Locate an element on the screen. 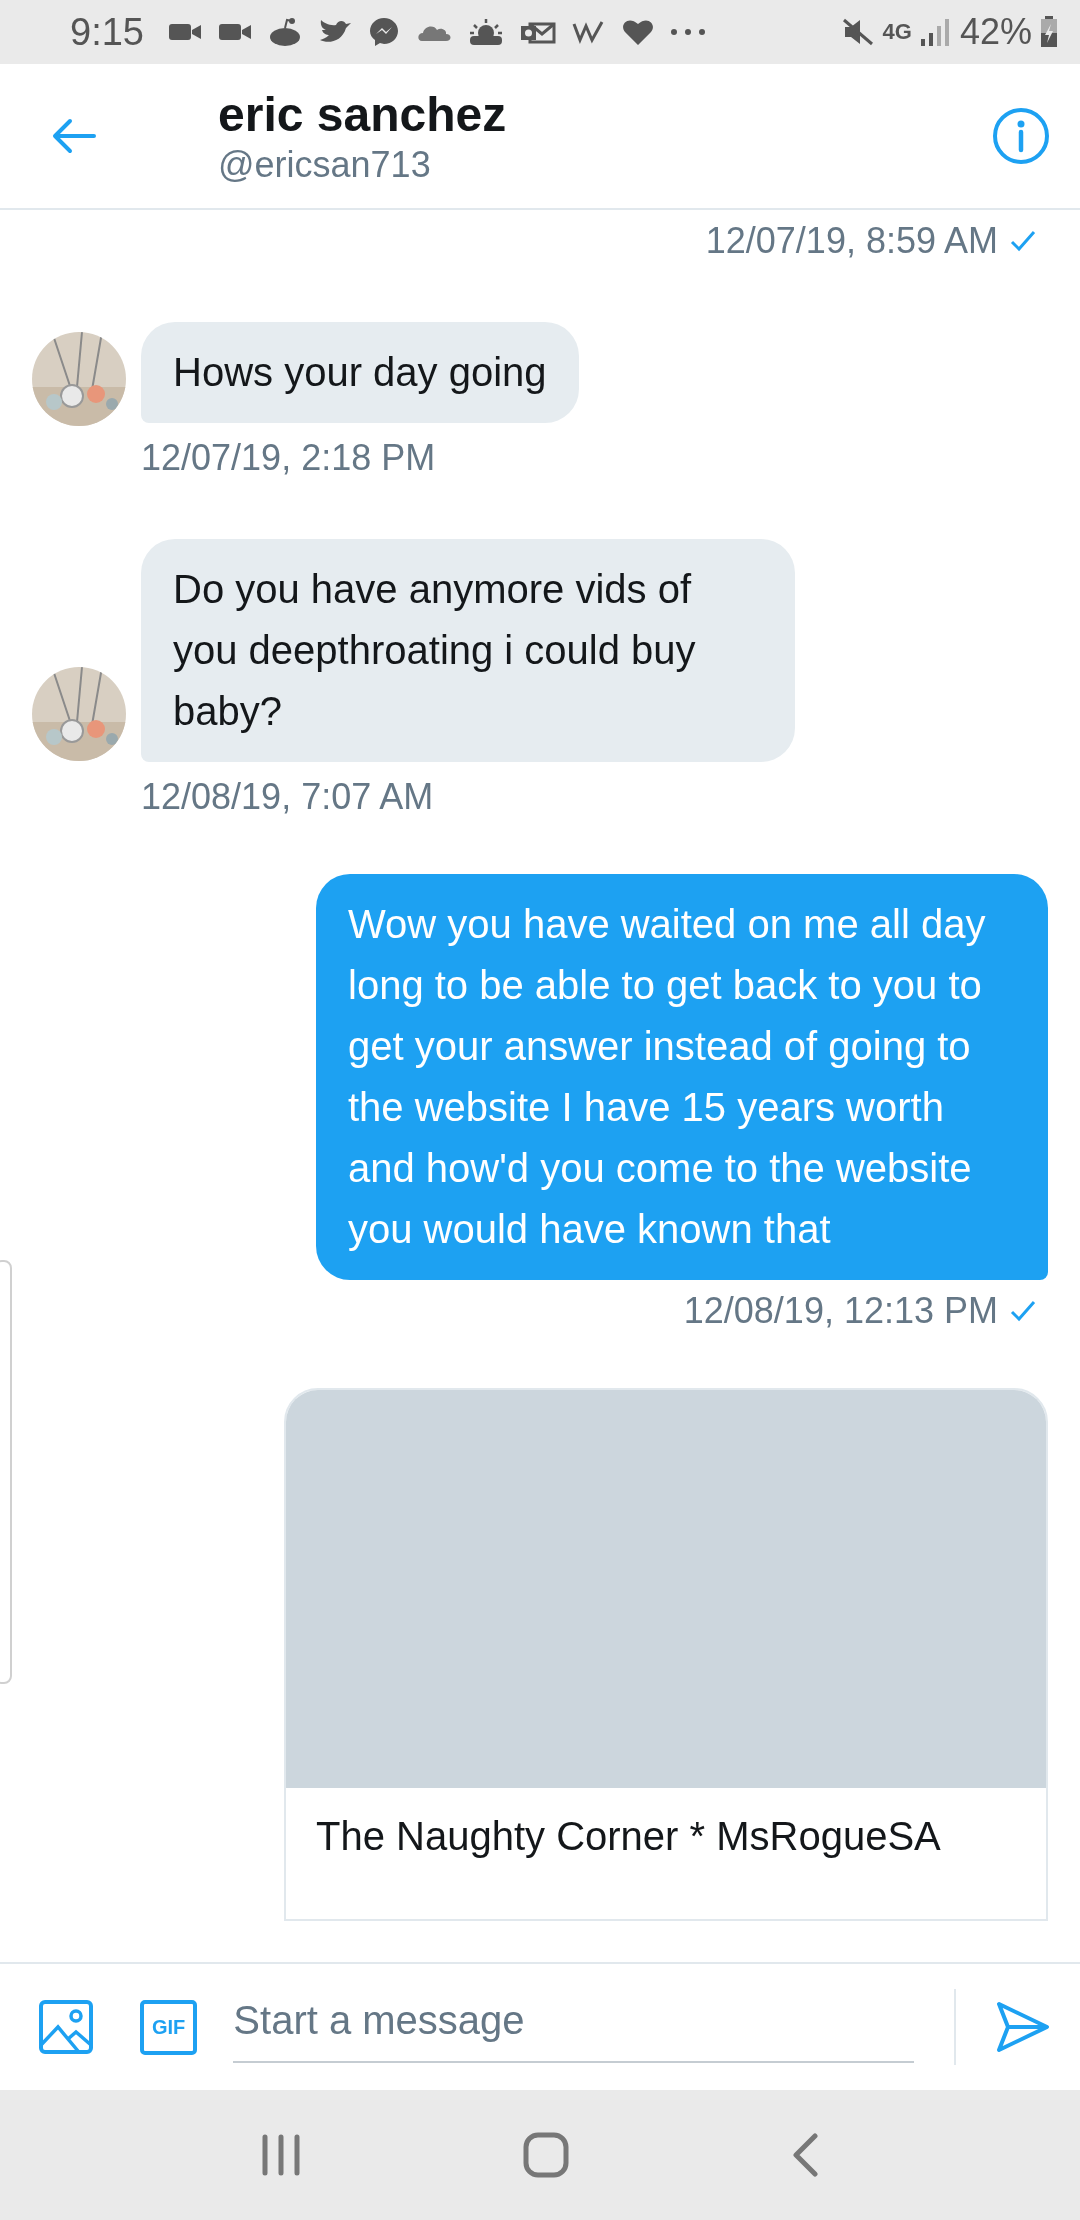 The image size is (1080, 2220). contact-name: eric sanchez is located at coordinates (362, 114).